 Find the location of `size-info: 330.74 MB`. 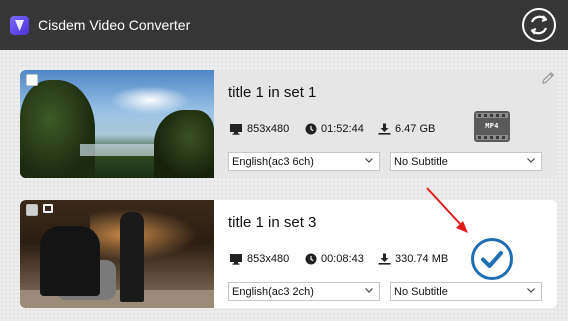

size-info: 330.74 MB is located at coordinates (413, 259).